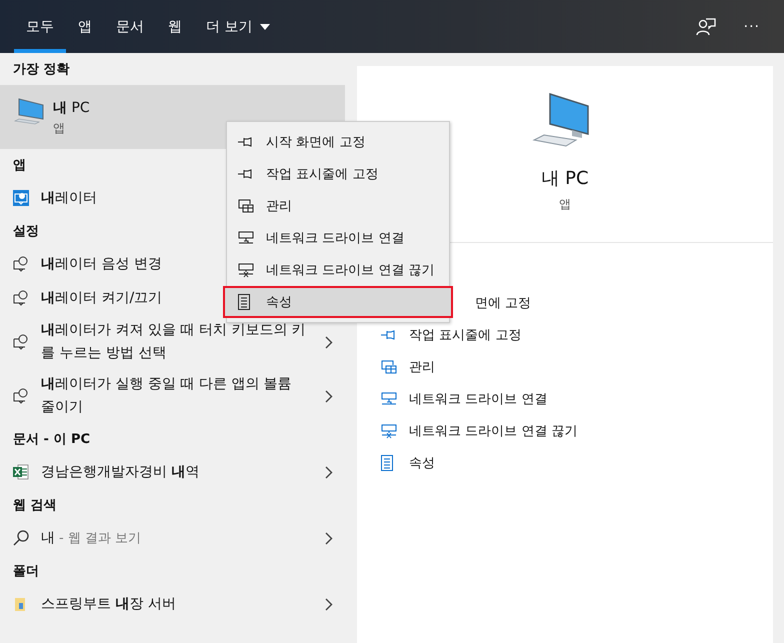 This screenshot has height=643, width=784. What do you see at coordinates (69, 198) in the screenshot?
I see `result-title: 내레이터` at bounding box center [69, 198].